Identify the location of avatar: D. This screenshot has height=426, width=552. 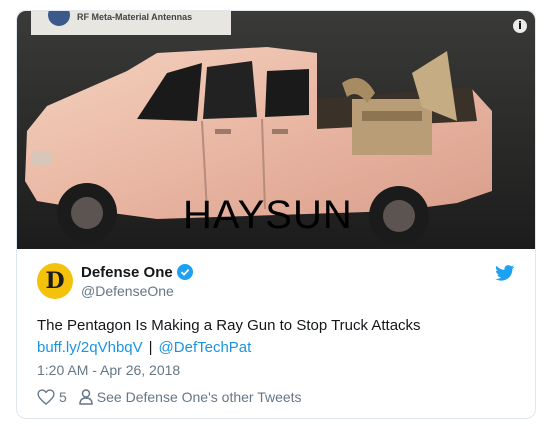
(55, 281).